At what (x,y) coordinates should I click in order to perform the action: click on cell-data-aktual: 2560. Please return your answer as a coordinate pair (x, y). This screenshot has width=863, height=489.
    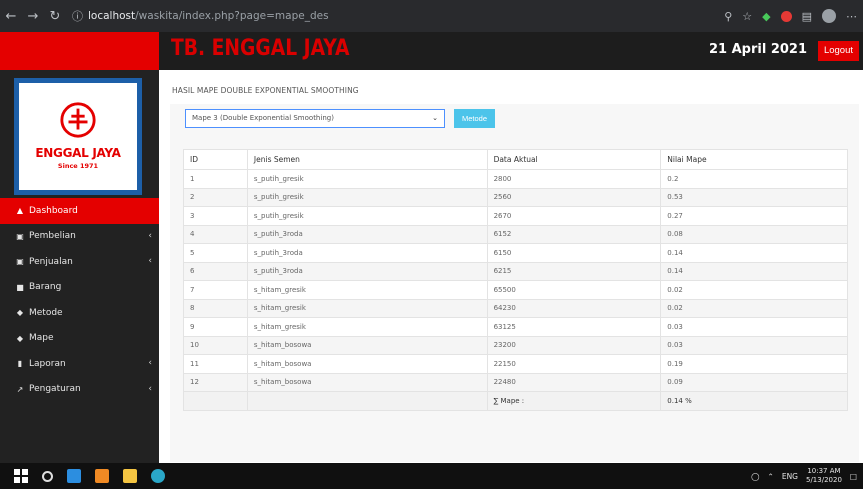
    Looking at the image, I should click on (574, 197).